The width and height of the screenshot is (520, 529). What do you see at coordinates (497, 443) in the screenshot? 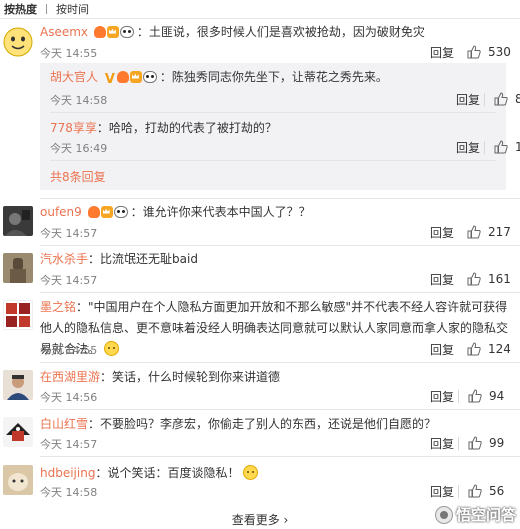
I see `like-count: 99` at bounding box center [497, 443].